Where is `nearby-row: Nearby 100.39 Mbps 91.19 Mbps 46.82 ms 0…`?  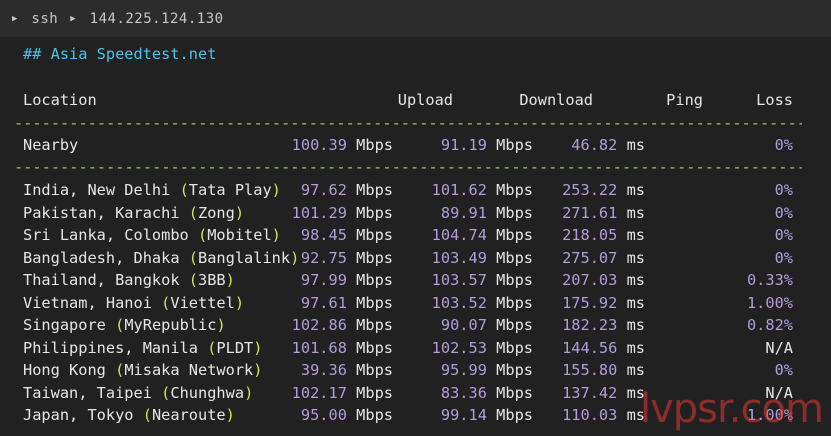
nearby-row: Nearby 100.39 Mbps 91.19 Mbps 46.82 ms 0… is located at coordinates (418, 147).